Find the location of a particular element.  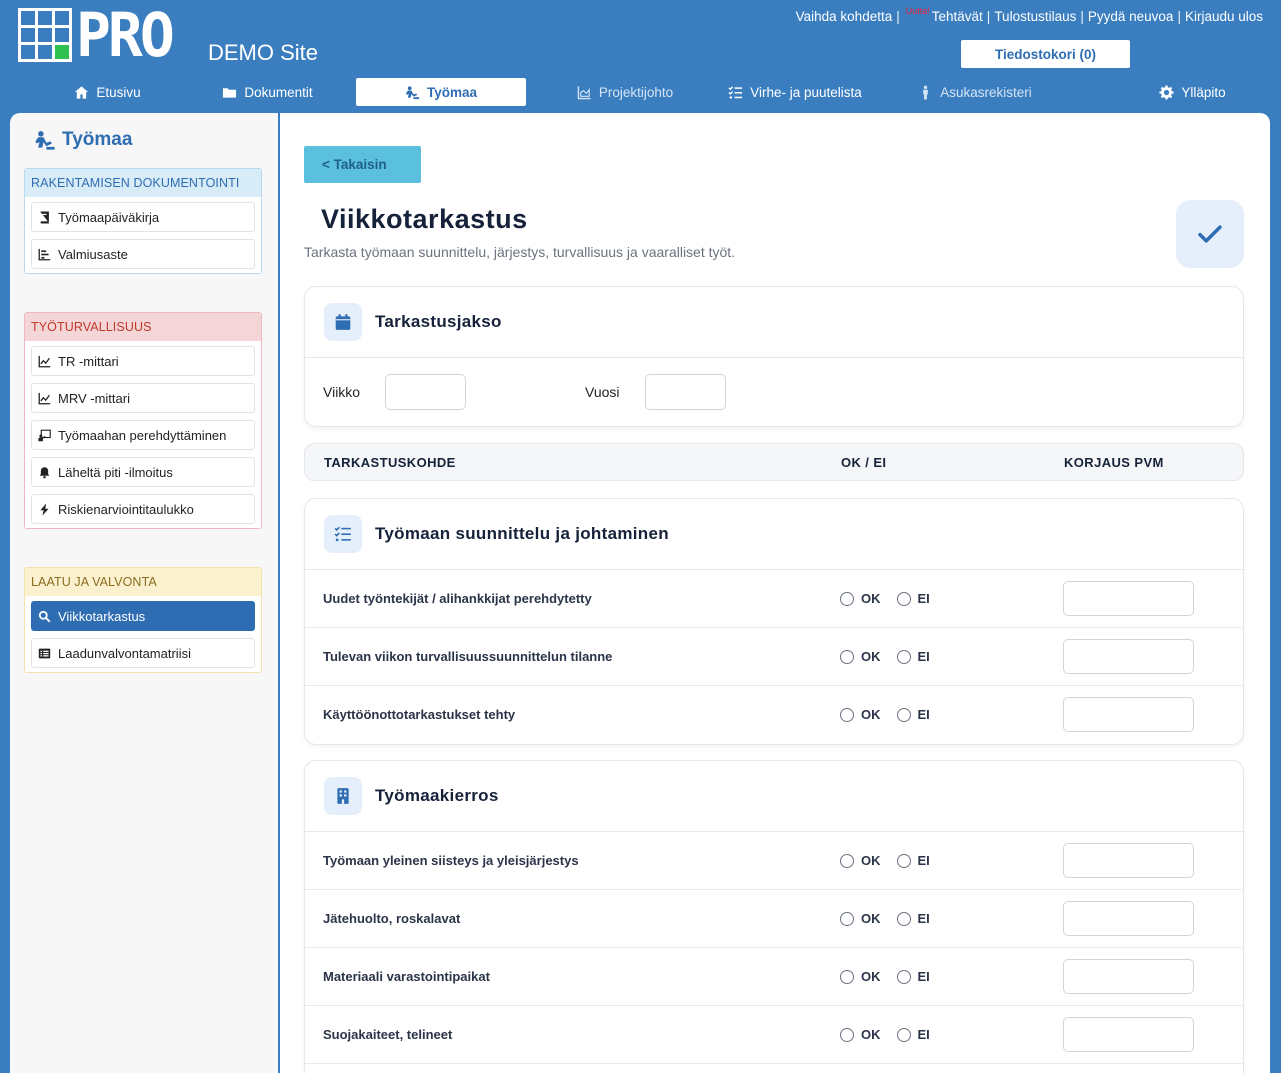

sidebar-item-label: Työmaahan perehdyttäminen is located at coordinates (142, 435).